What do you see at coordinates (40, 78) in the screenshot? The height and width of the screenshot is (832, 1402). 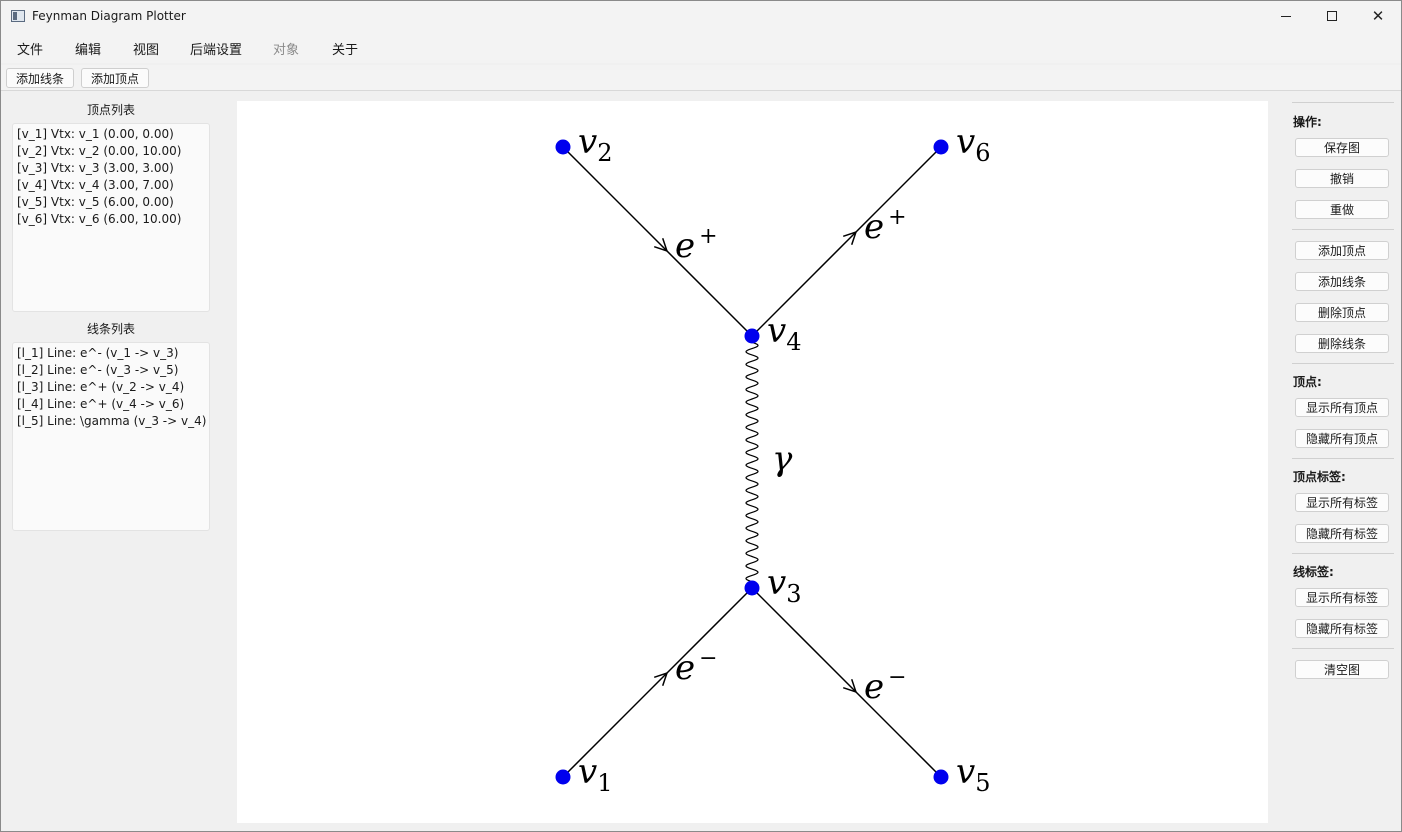 I see `toolbar-add-line-button: 添加线条` at bounding box center [40, 78].